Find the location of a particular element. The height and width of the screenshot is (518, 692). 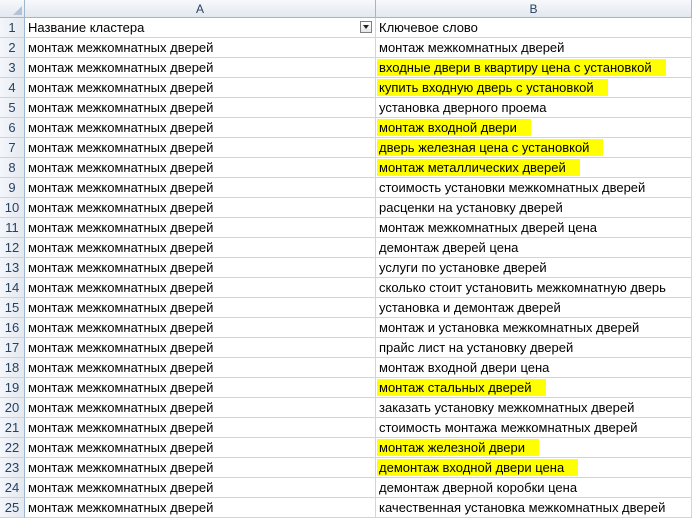

keyword-cell: стоимость установки межкомнатных дверей is located at coordinates (534, 188).